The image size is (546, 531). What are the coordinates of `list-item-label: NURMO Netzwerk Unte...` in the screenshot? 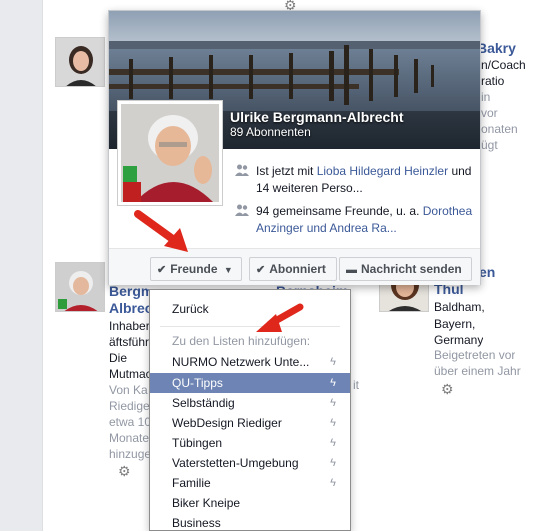 It's located at (241, 362).